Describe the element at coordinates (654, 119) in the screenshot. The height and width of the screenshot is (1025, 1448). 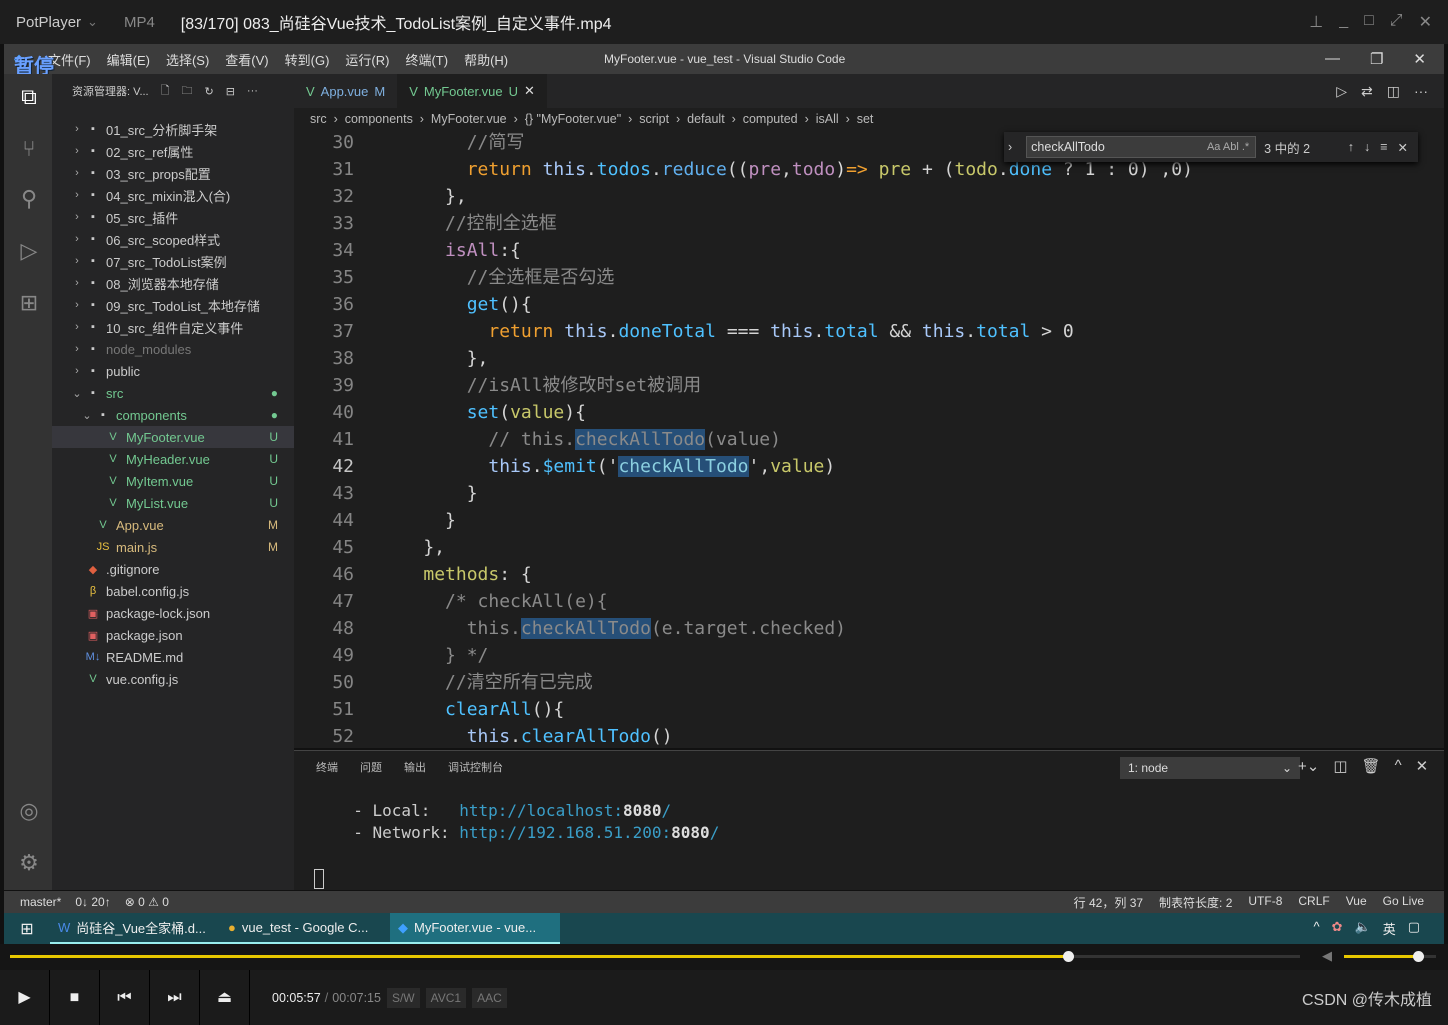
I see `breadcrumb-item: script` at that location.